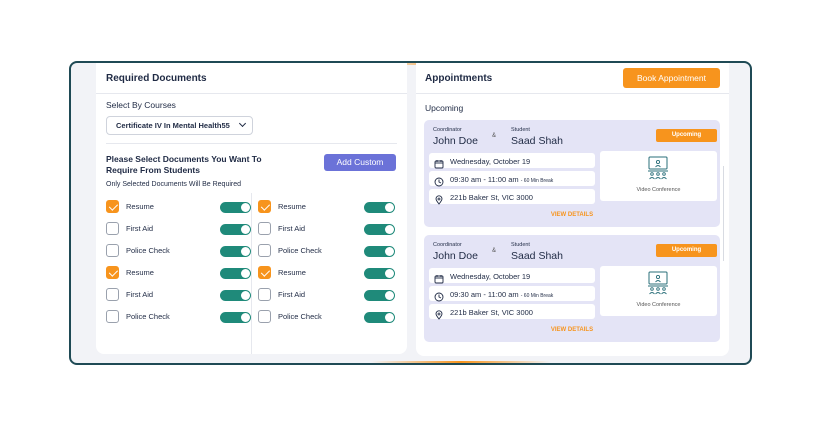 This screenshot has width=822, height=443. Describe the element at coordinates (723, 213) in the screenshot. I see `scrollbar` at that location.